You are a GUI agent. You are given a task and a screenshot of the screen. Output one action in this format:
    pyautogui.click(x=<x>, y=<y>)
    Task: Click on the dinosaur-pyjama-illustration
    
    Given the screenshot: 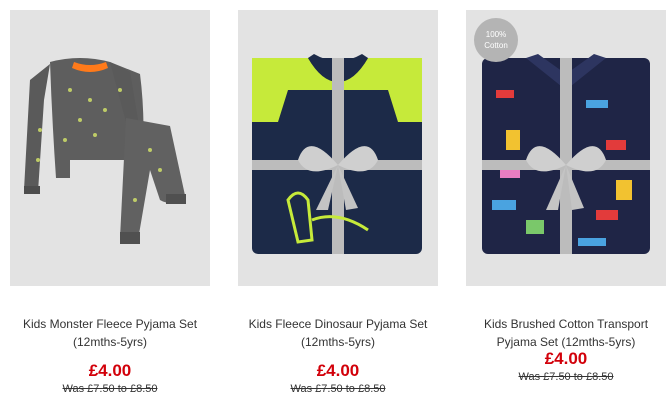 What is the action you would take?
    pyautogui.click(x=337, y=154)
    